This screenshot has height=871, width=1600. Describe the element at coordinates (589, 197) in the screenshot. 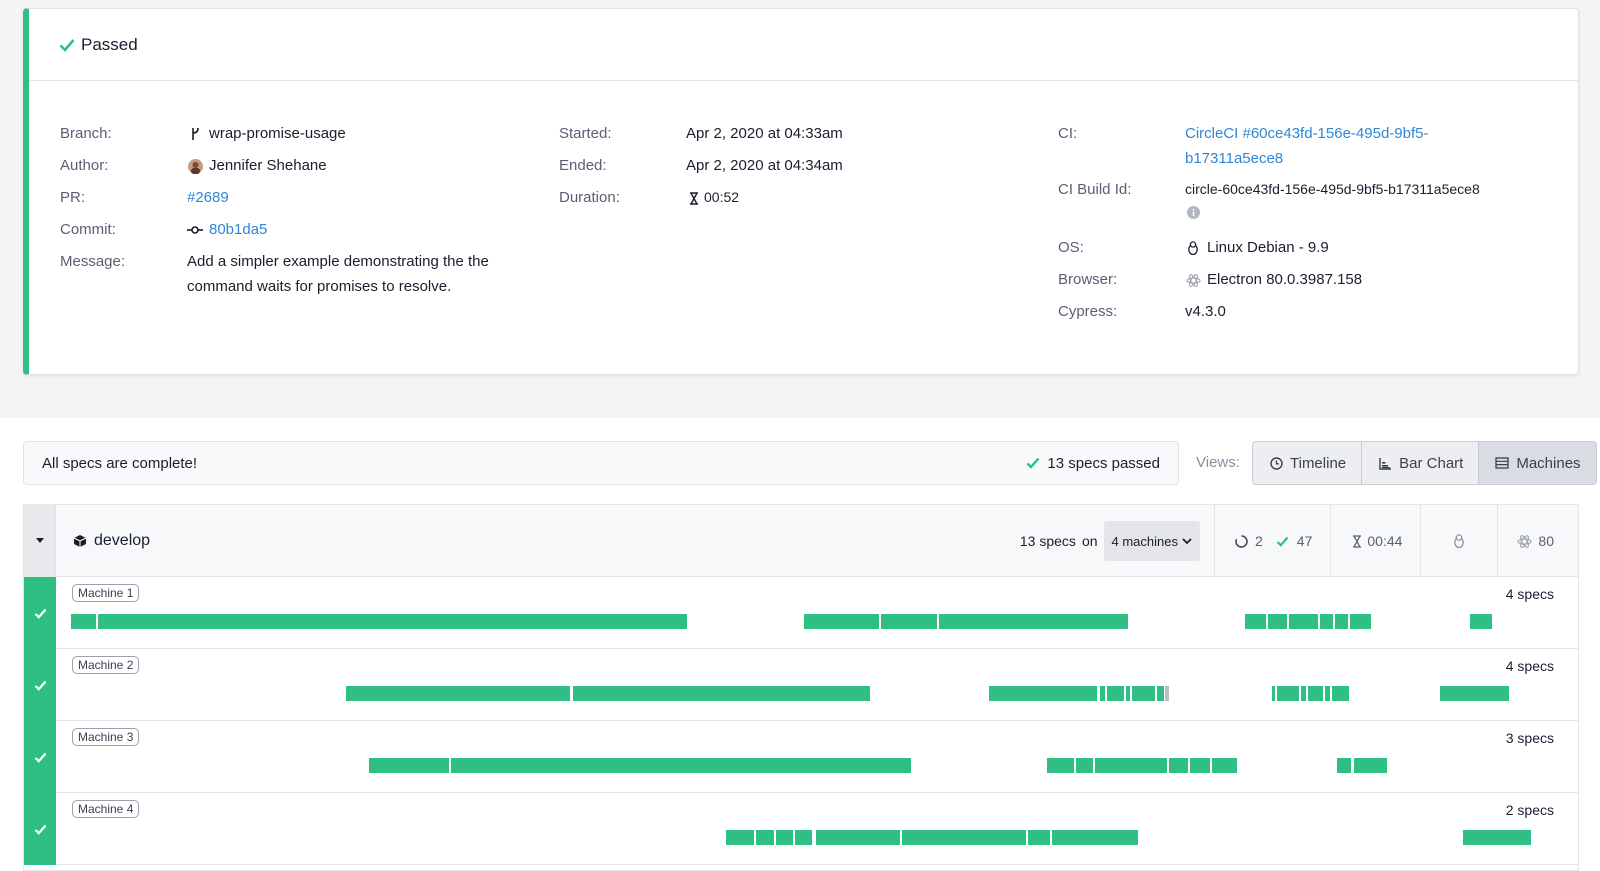

I see `duration-label: Duration:` at that location.